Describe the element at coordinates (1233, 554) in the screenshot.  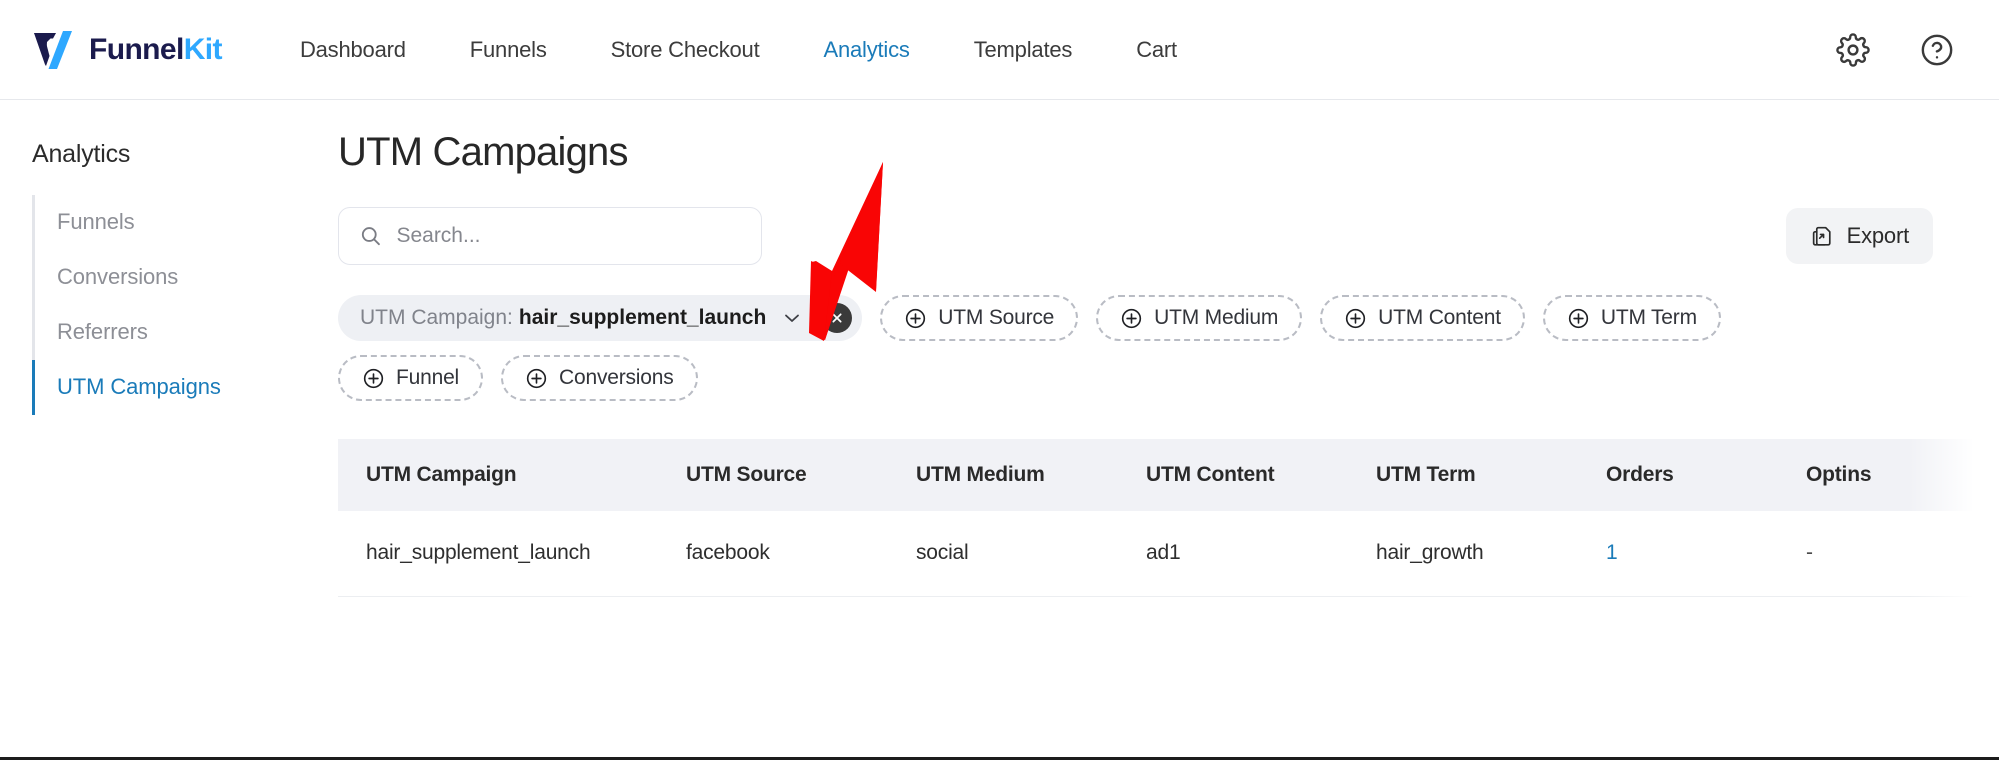
I see `cell-utm-content: ad1` at that location.